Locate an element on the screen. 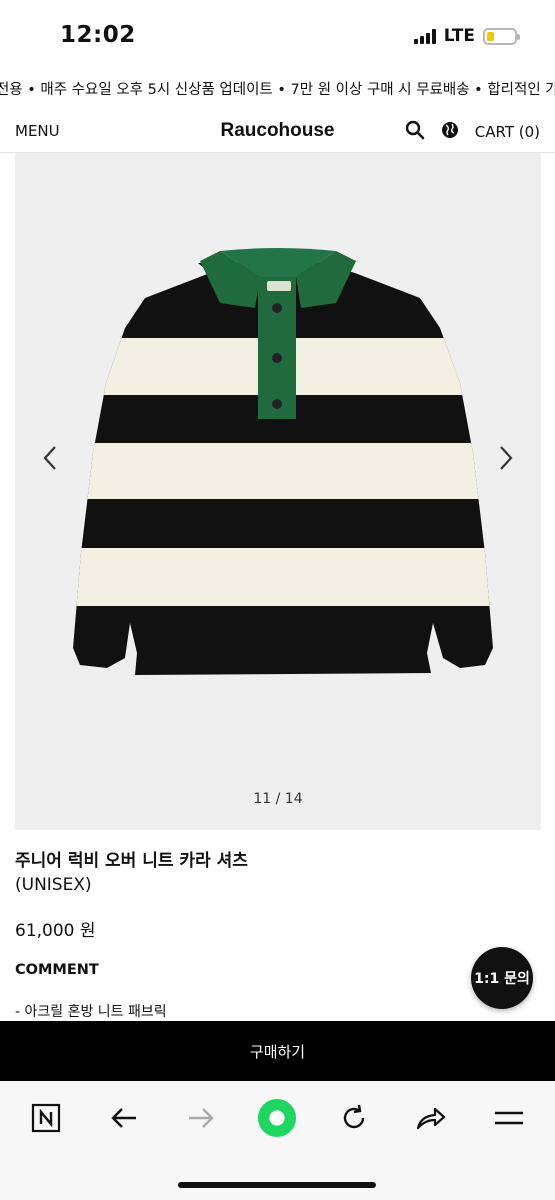 The image size is (555, 1200). share-icon is located at coordinates (431, 1118).